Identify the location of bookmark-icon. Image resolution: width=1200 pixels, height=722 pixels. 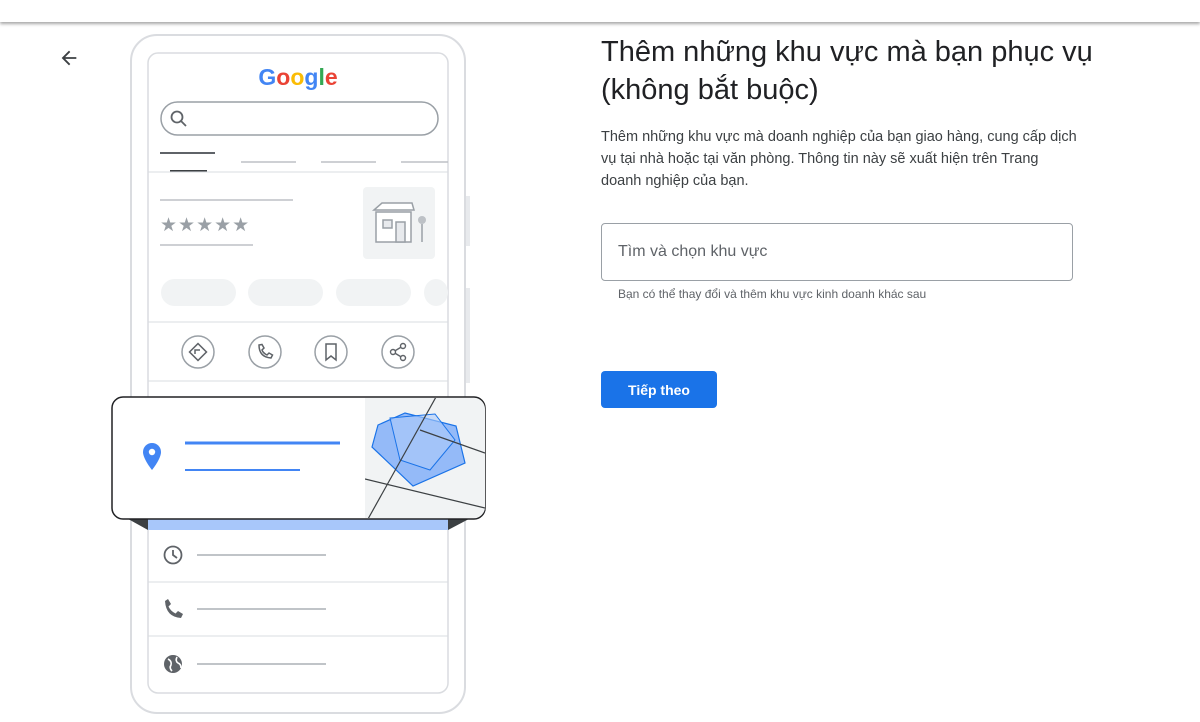
(331, 352).